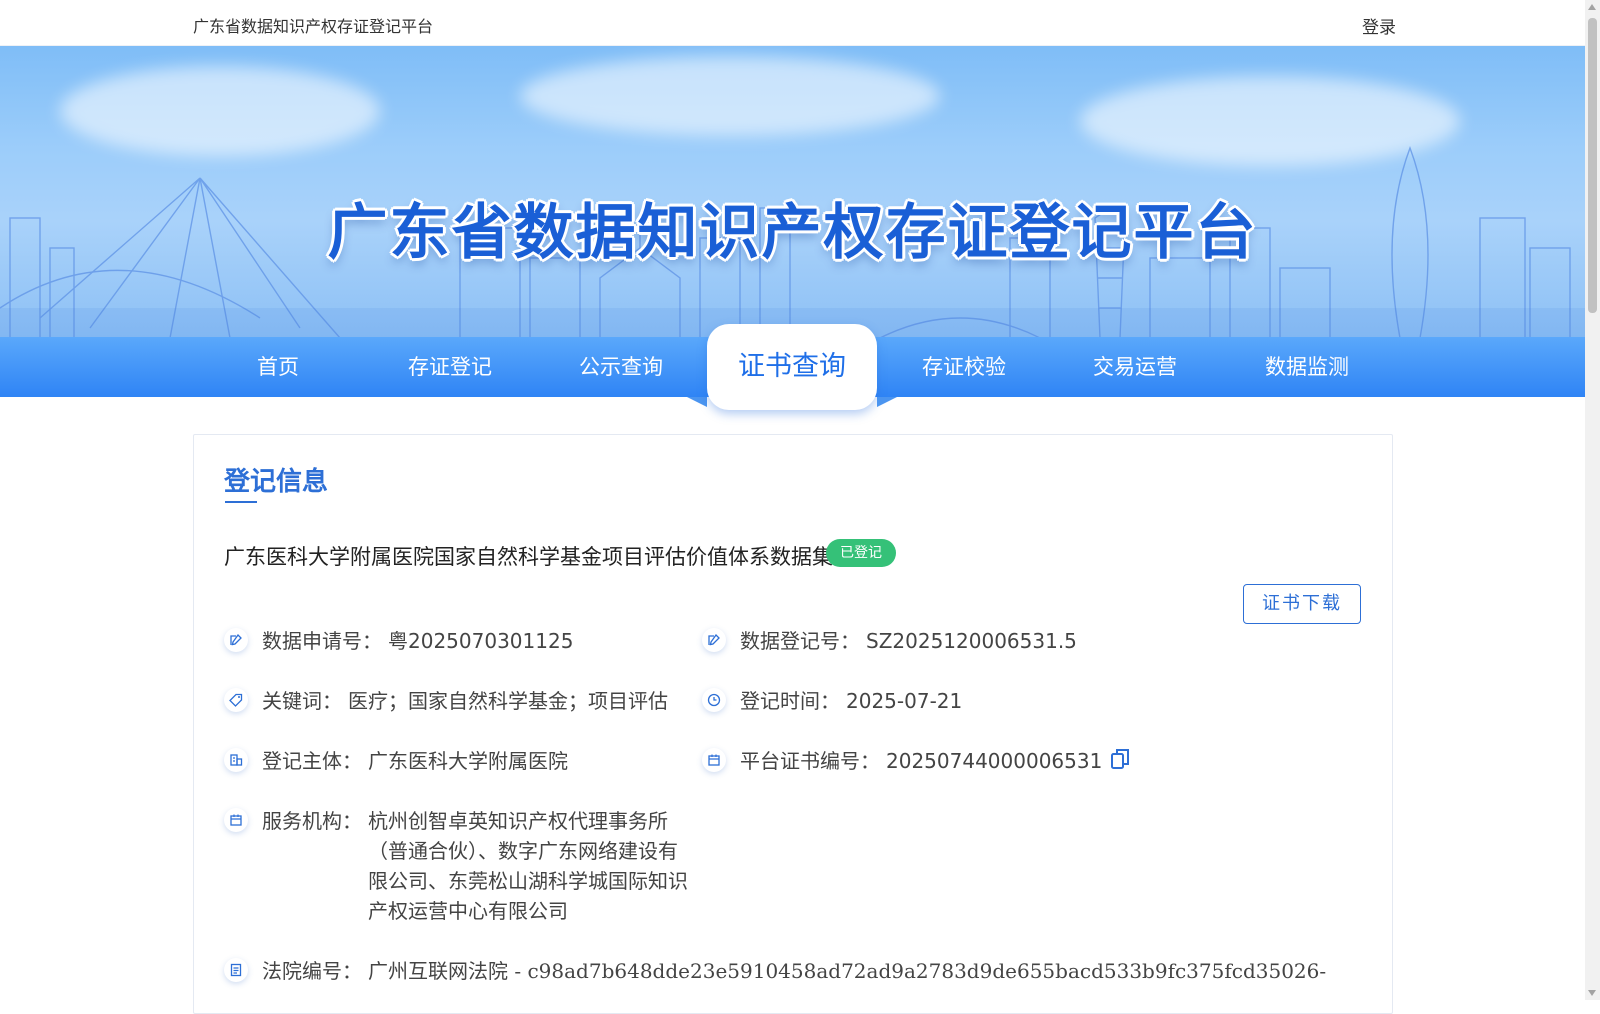 Image resolution: width=1600 pixels, height=1014 pixels. I want to click on copy-icon, so click(1120, 759).